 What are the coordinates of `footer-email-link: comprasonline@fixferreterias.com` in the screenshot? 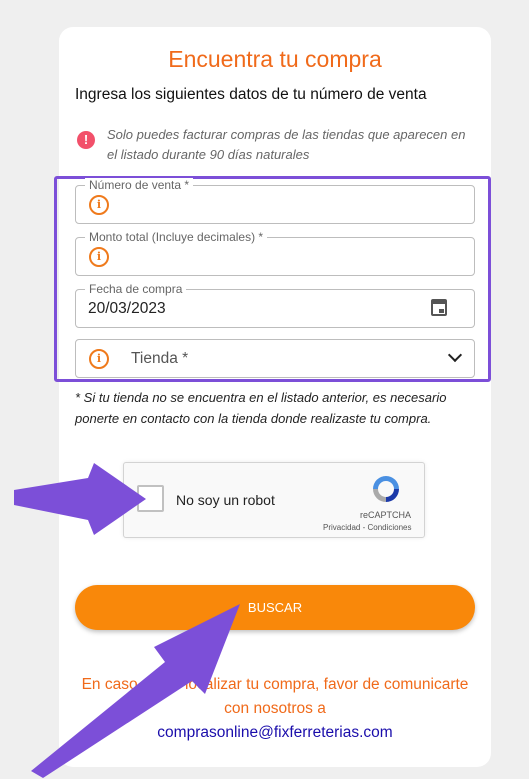 It's located at (274, 732).